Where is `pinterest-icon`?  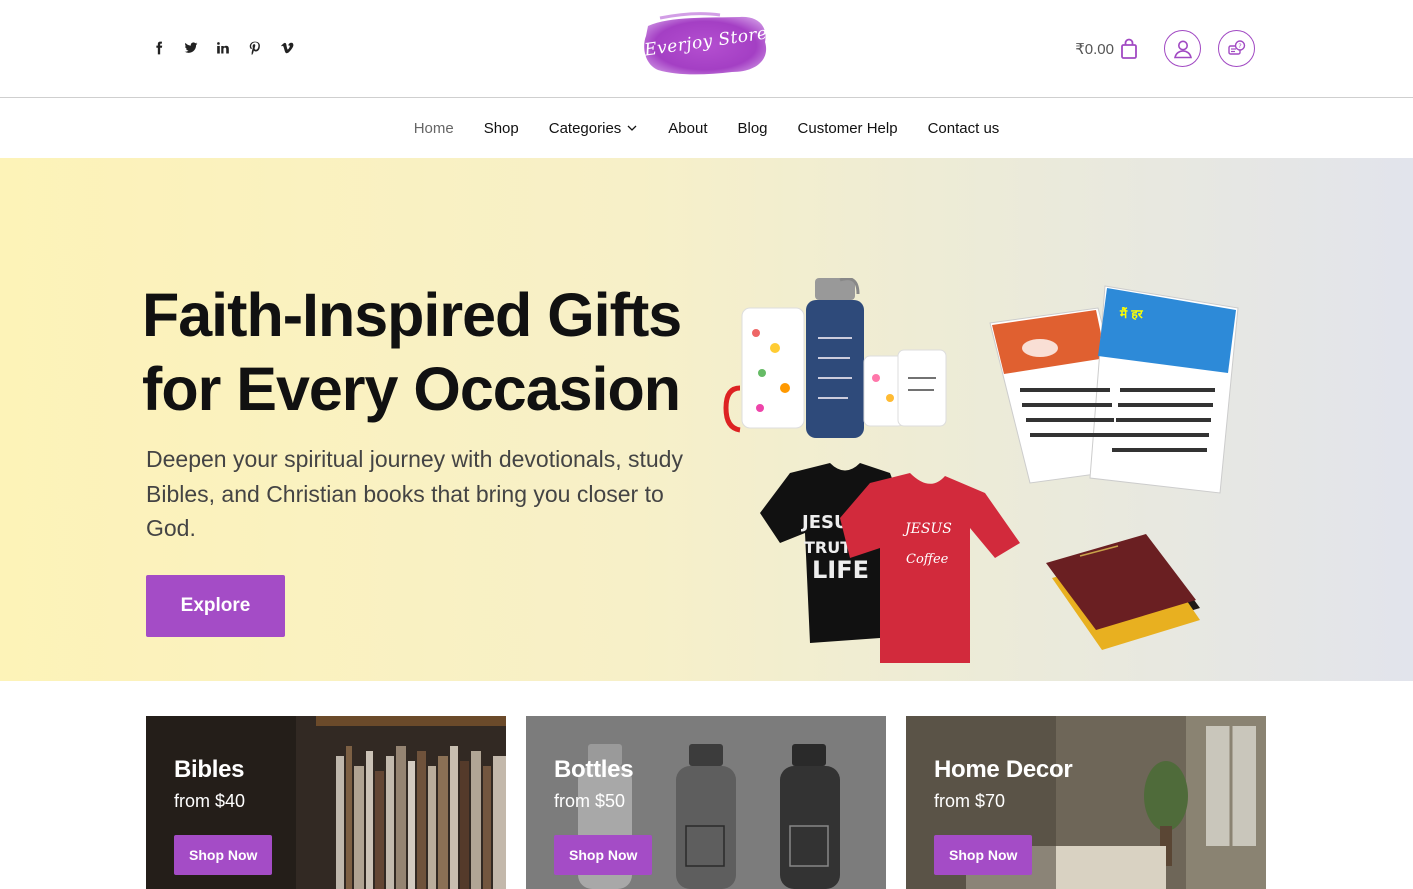
pinterest-icon is located at coordinates (255, 48).